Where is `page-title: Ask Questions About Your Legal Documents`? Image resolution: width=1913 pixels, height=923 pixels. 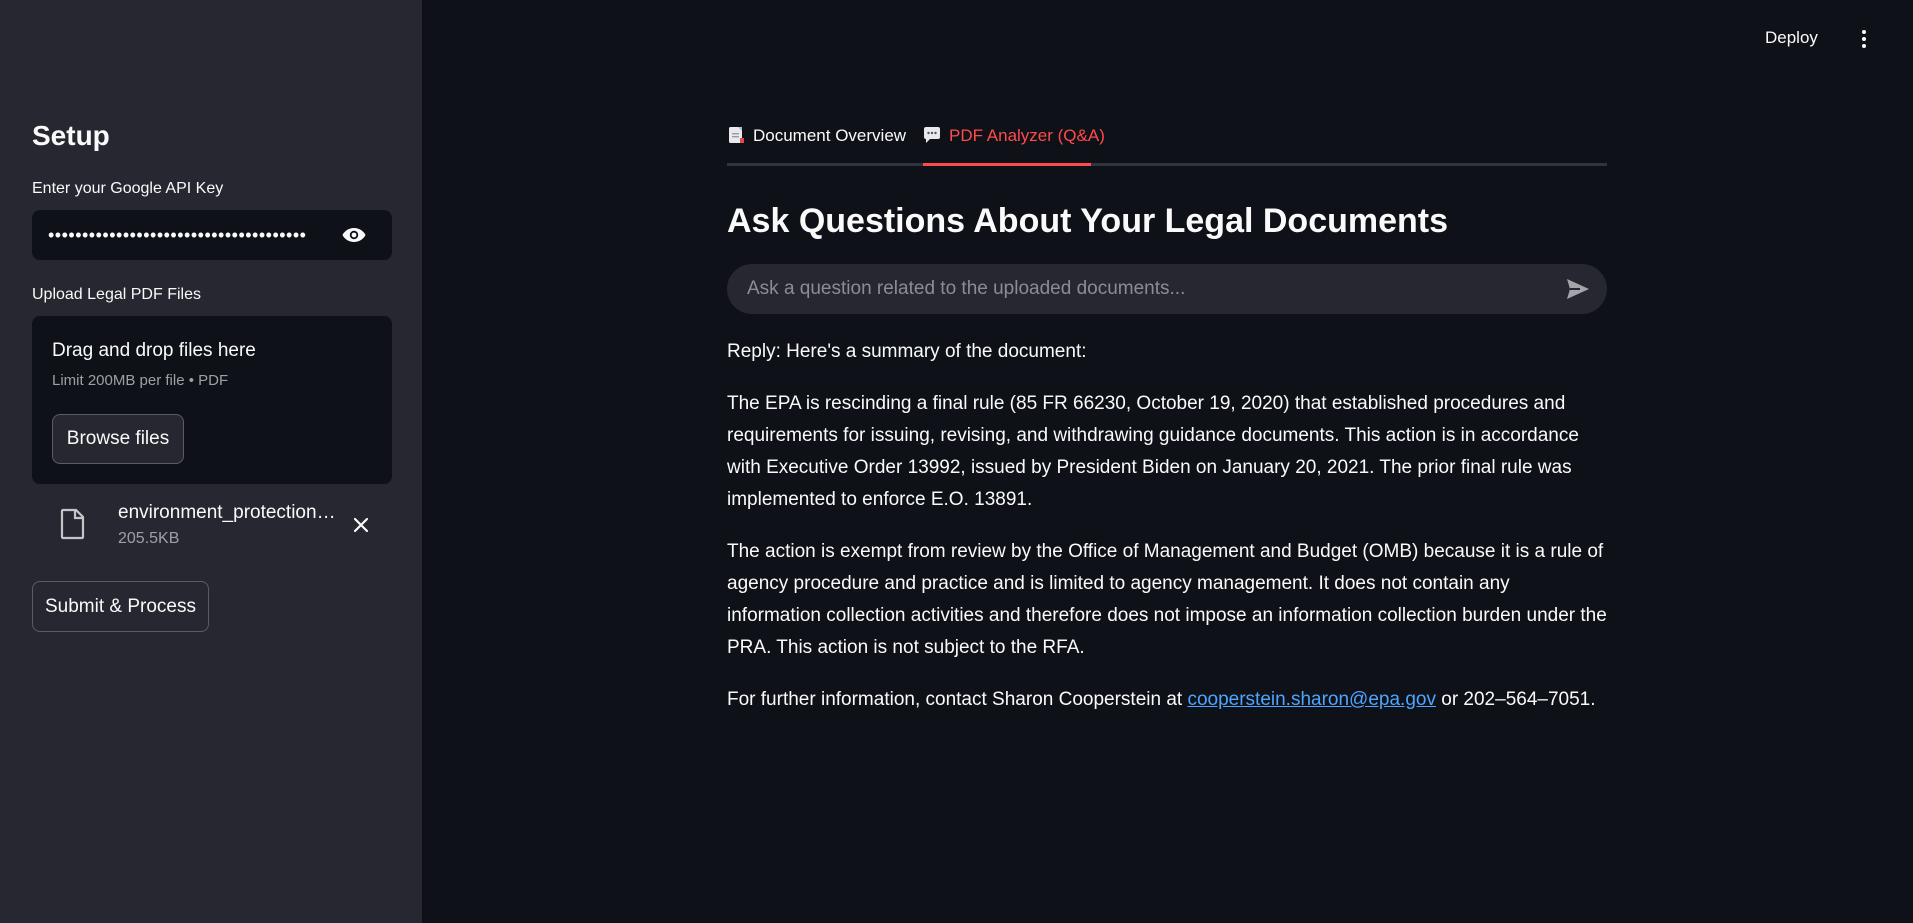 page-title: Ask Questions About Your Legal Documents is located at coordinates (1088, 221).